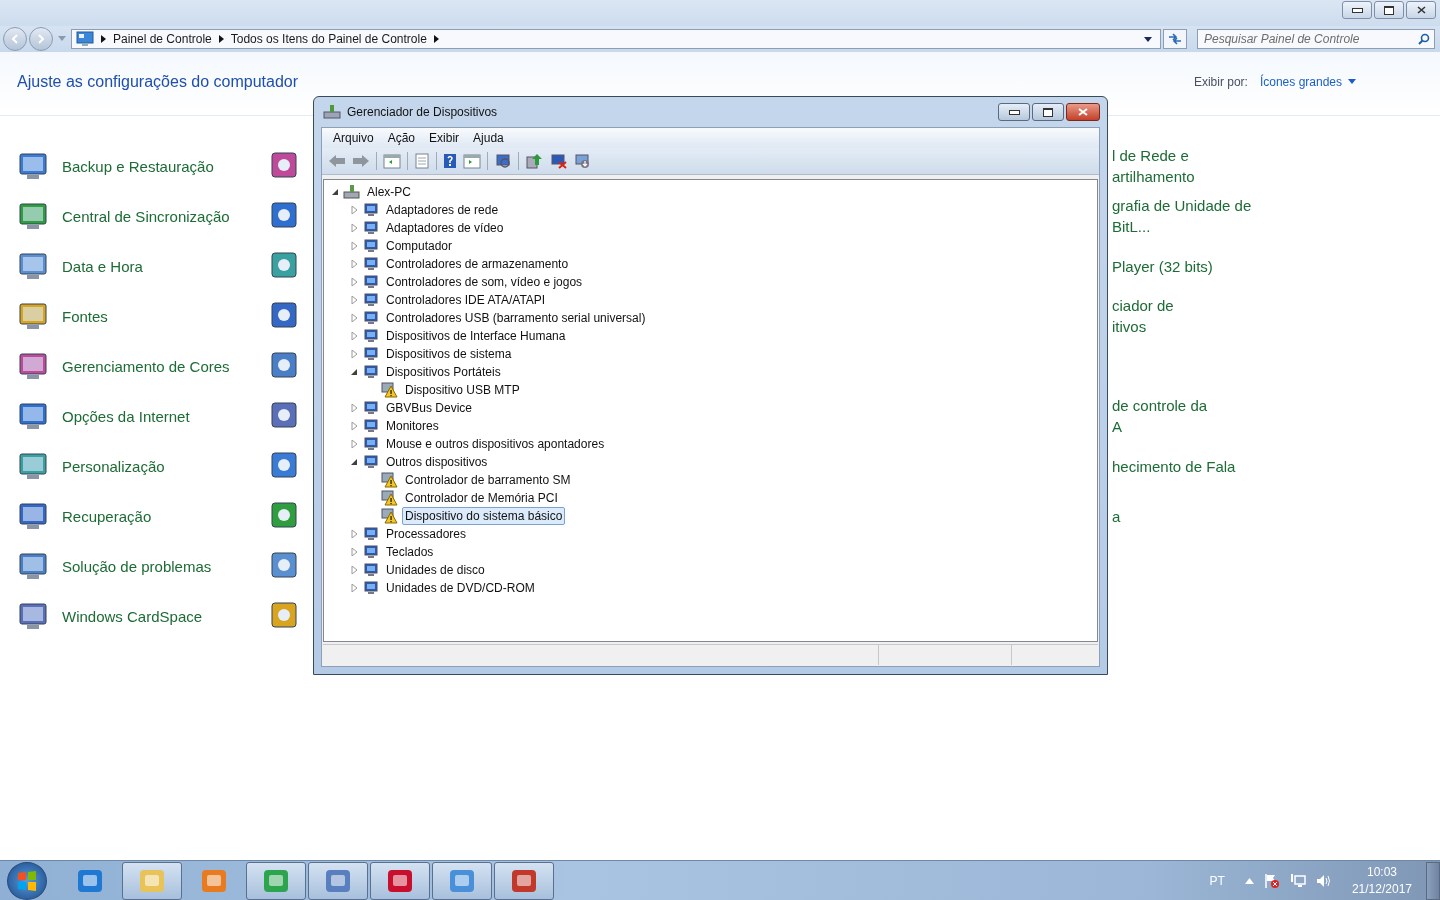  I want to click on control-panel-item-link: Gerenciamento de Cores, so click(165, 366).